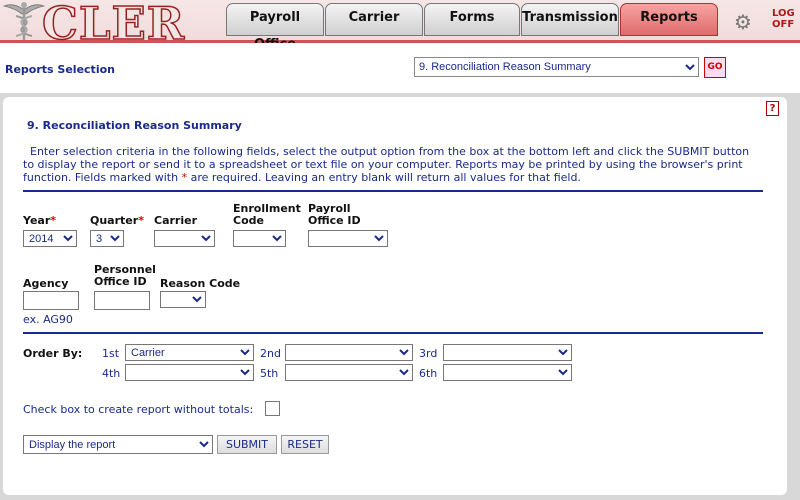 This screenshot has height=500, width=800. I want to click on payroll-office-id-label: Payroll Office ID, so click(334, 215).